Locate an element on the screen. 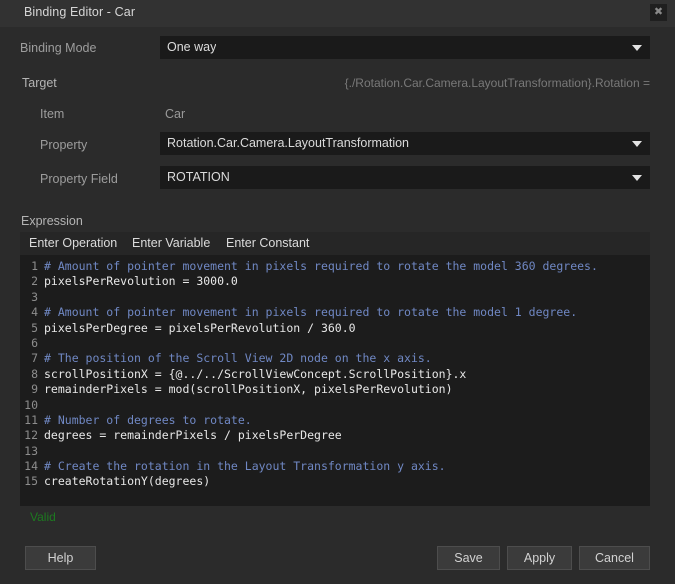 Image resolution: width=675 pixels, height=584 pixels. help-button: Help is located at coordinates (60, 558).